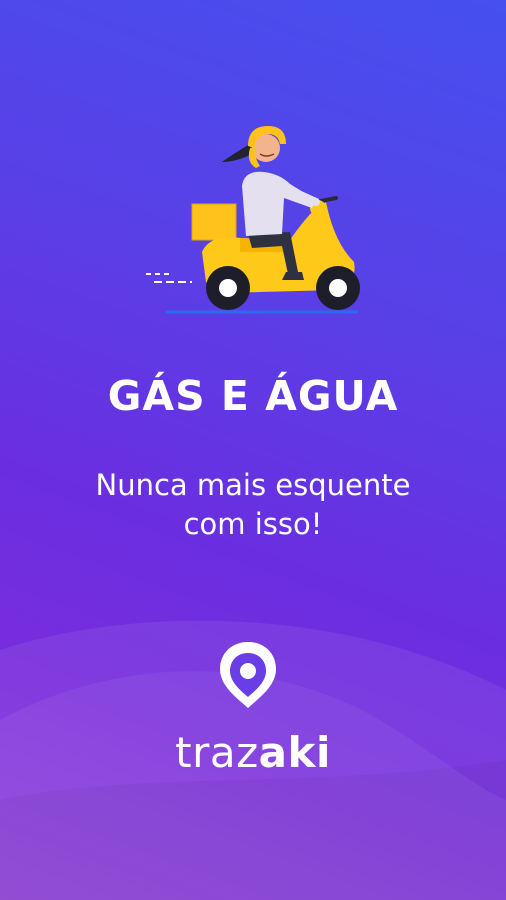 The image size is (506, 900). What do you see at coordinates (253, 505) in the screenshot?
I see `subtitle: Nunca mais esquente com isso!` at bounding box center [253, 505].